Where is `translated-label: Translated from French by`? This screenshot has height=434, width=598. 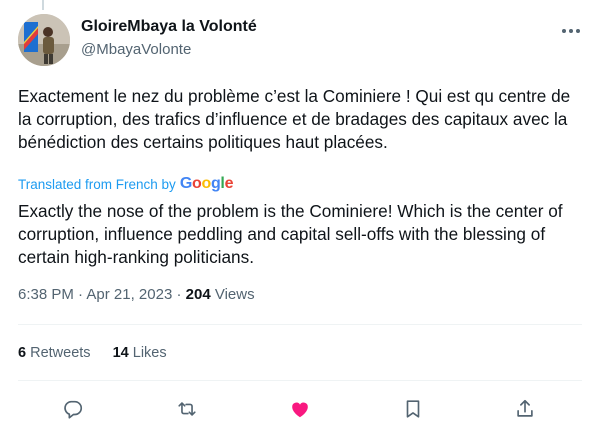
translated-label: Translated from French by is located at coordinates (97, 184).